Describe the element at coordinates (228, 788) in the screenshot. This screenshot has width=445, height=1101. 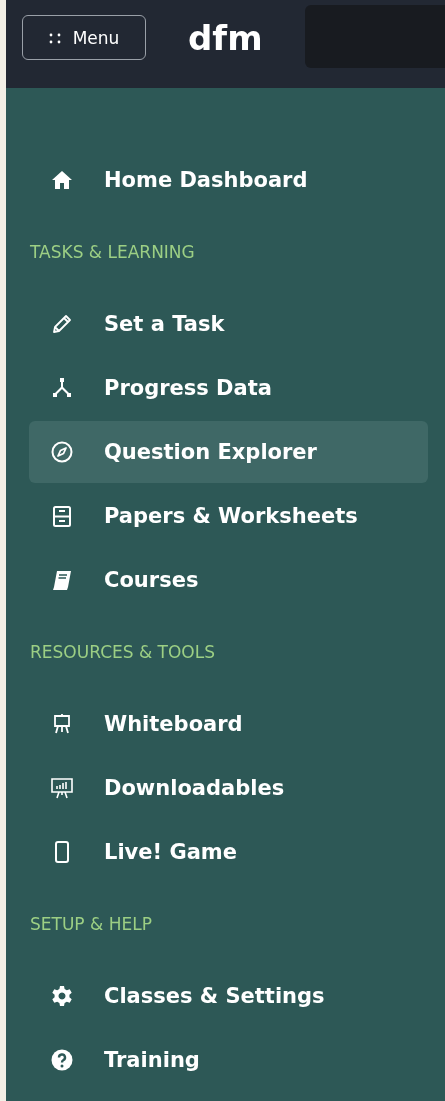
I see `nav-item: Downloadables` at that location.